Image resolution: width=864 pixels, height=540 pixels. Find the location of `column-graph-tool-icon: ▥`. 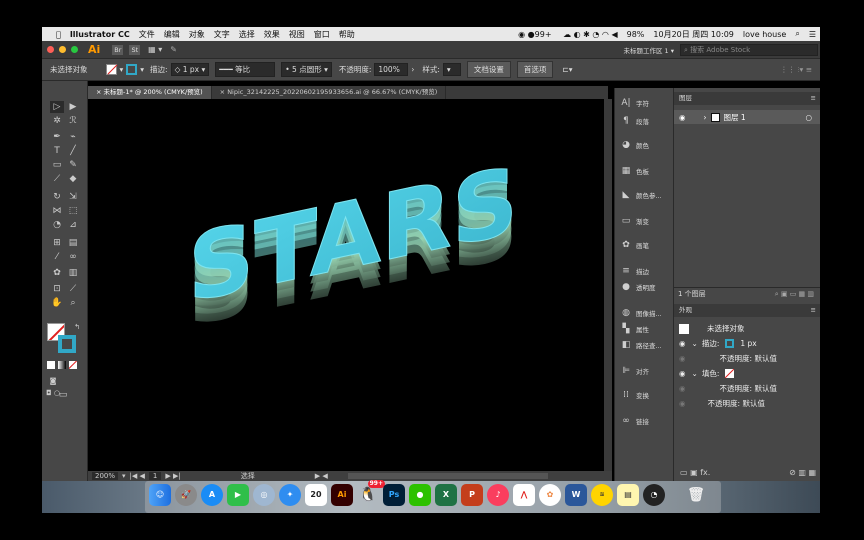

column-graph-tool-icon: ▥ is located at coordinates (73, 273).